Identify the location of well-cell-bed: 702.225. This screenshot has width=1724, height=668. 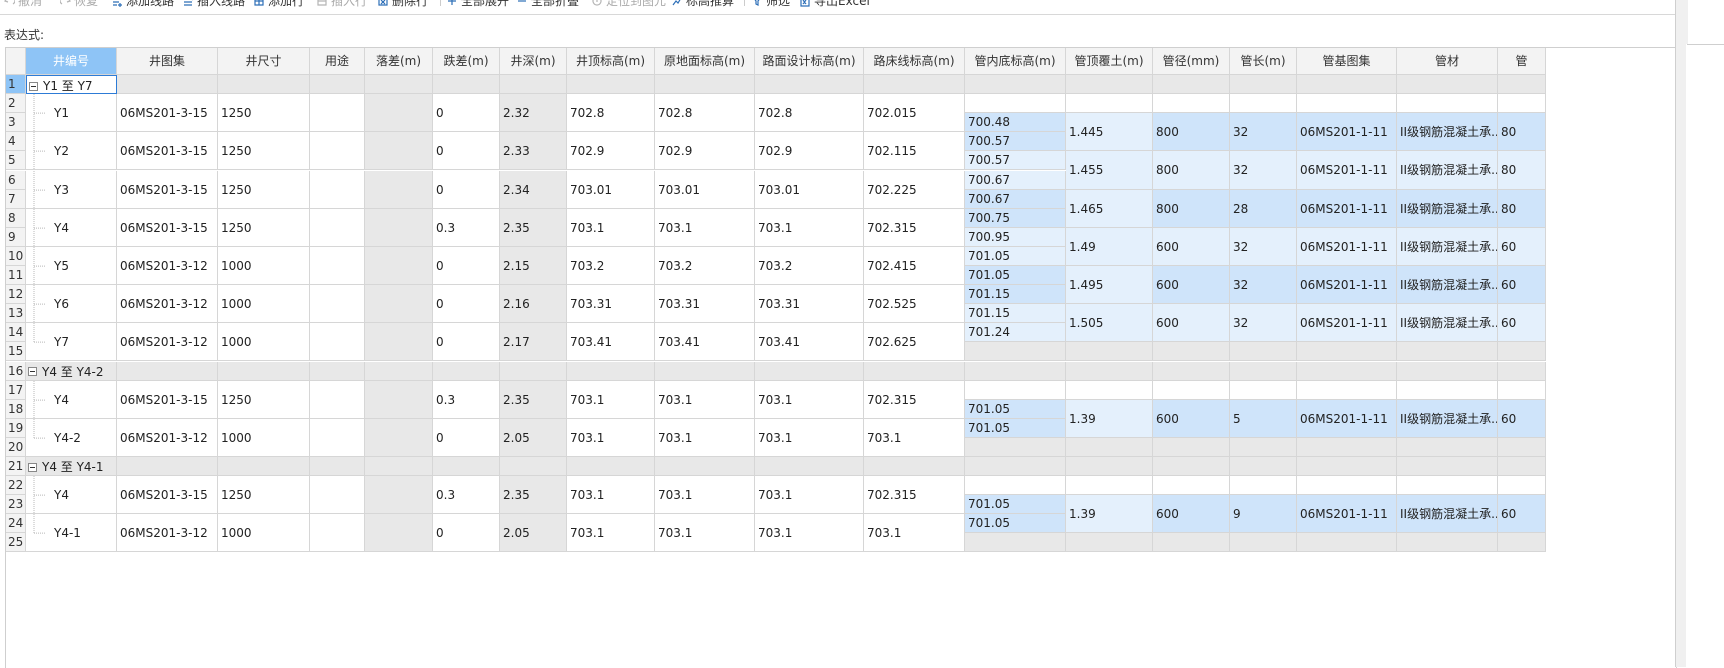
(914, 189).